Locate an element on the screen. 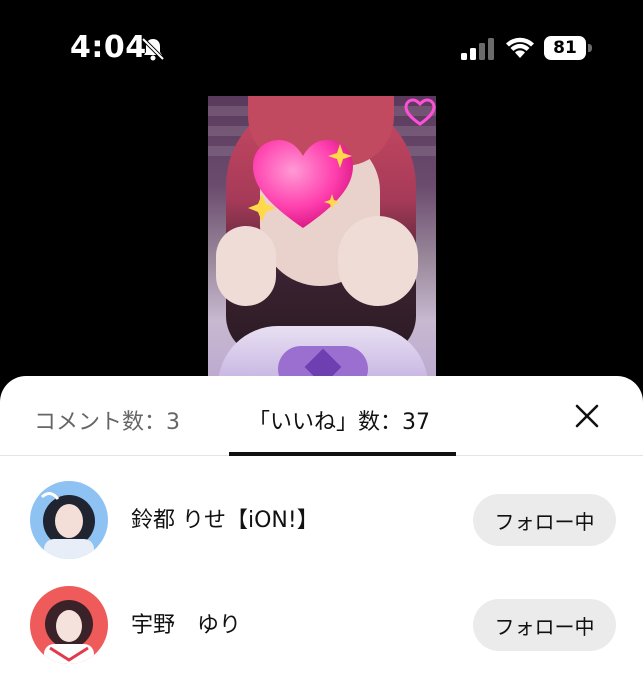 Image resolution: width=643 pixels, height=680 pixels. user-row: 鈴都 りせ【iON!】 フォロー中 is located at coordinates (321, 518).